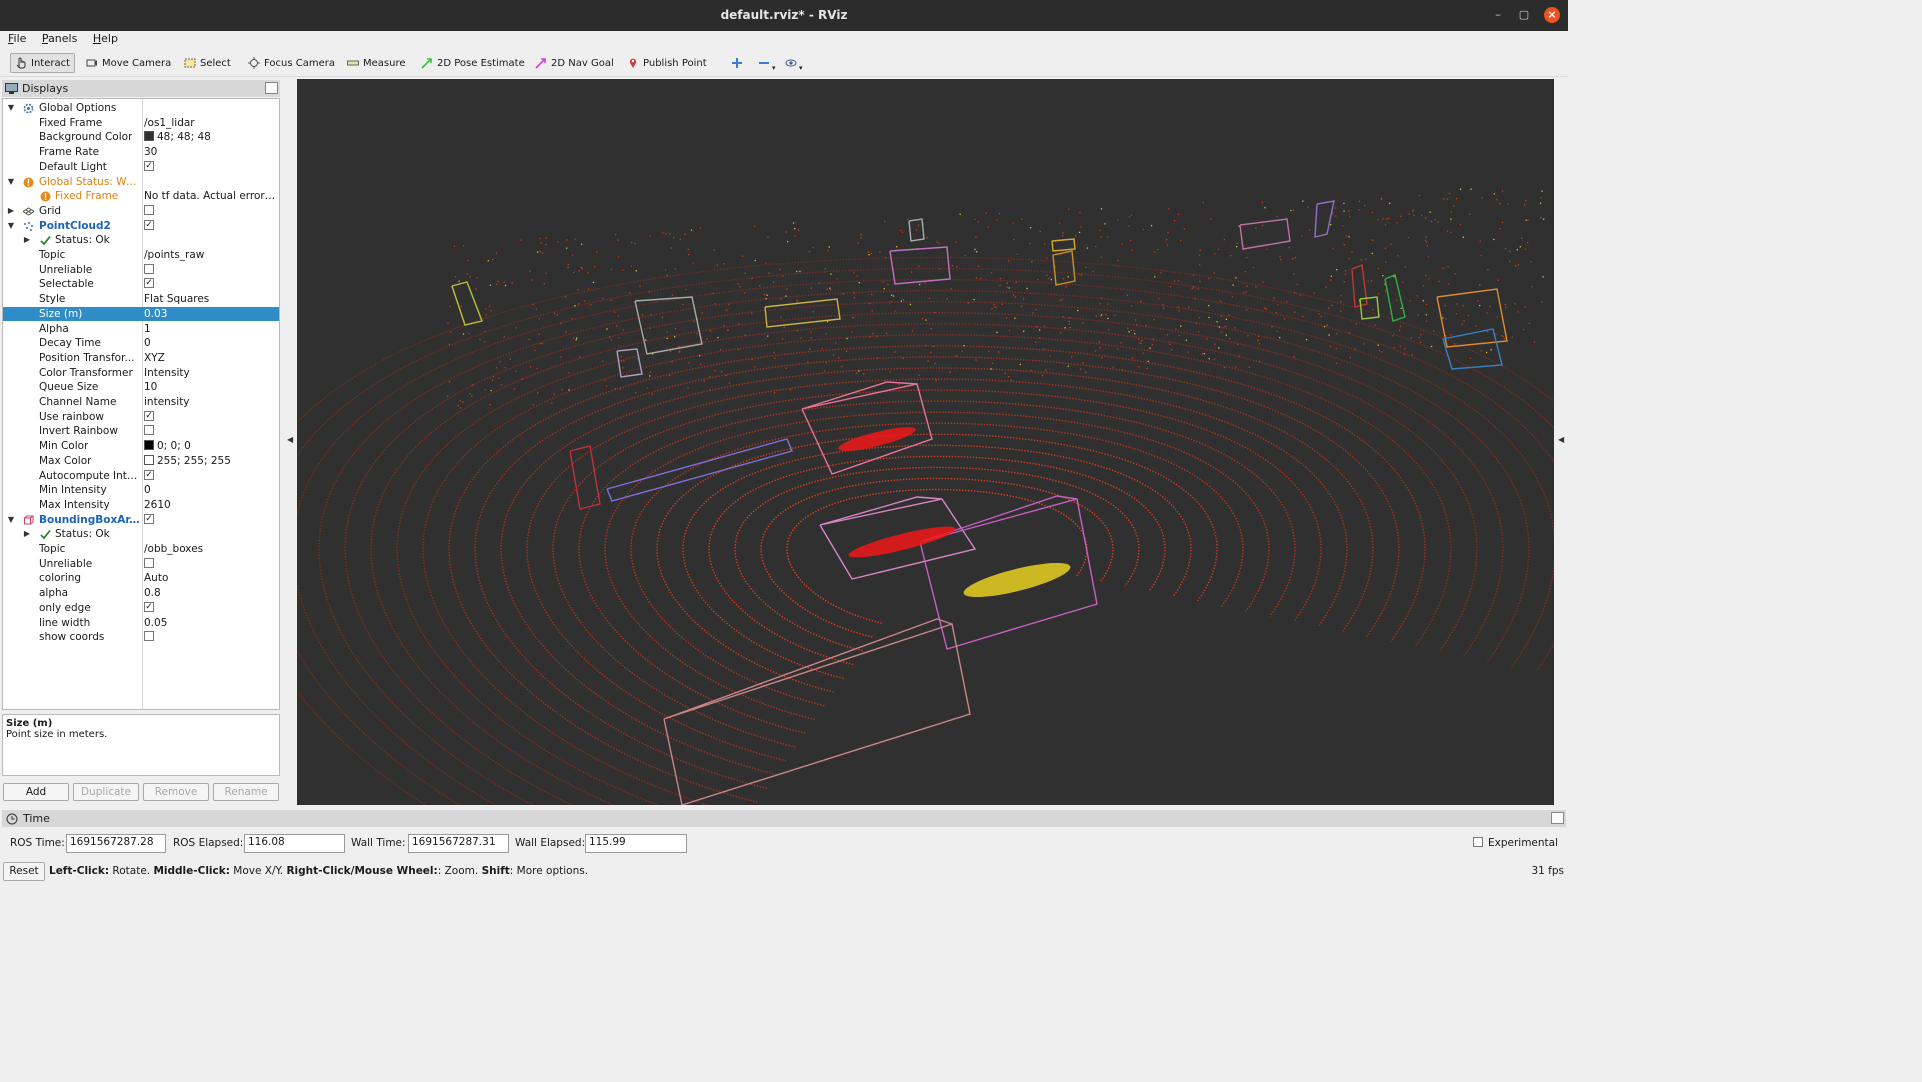  What do you see at coordinates (207, 63) in the screenshot?
I see `tool-select: Select` at bounding box center [207, 63].